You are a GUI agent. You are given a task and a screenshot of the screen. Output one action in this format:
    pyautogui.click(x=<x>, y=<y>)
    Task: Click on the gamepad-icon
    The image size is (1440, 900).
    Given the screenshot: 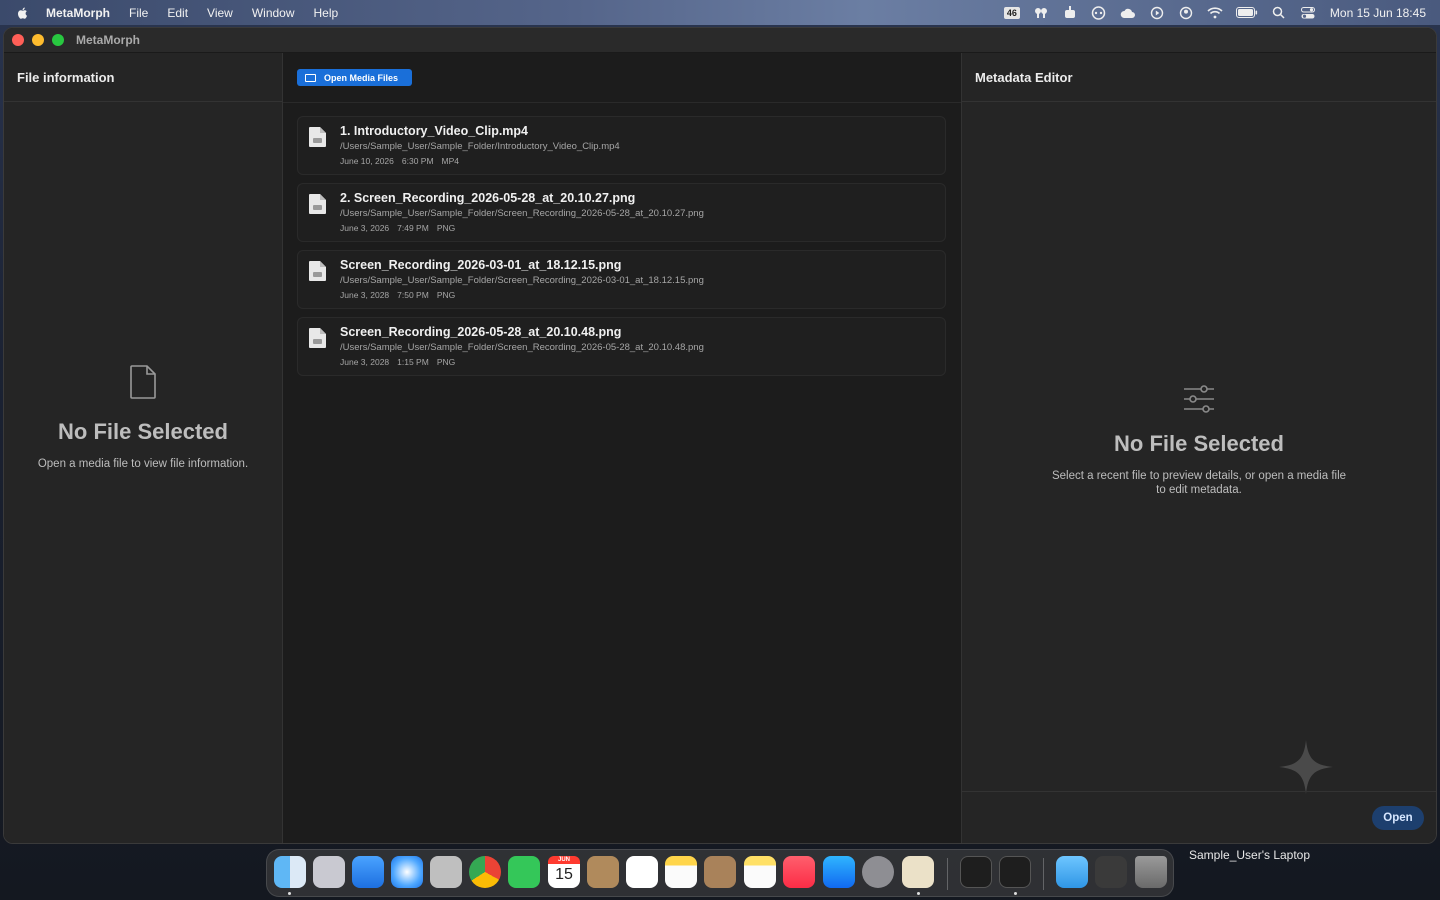 What is the action you would take?
    pyautogui.click(x=1099, y=12)
    